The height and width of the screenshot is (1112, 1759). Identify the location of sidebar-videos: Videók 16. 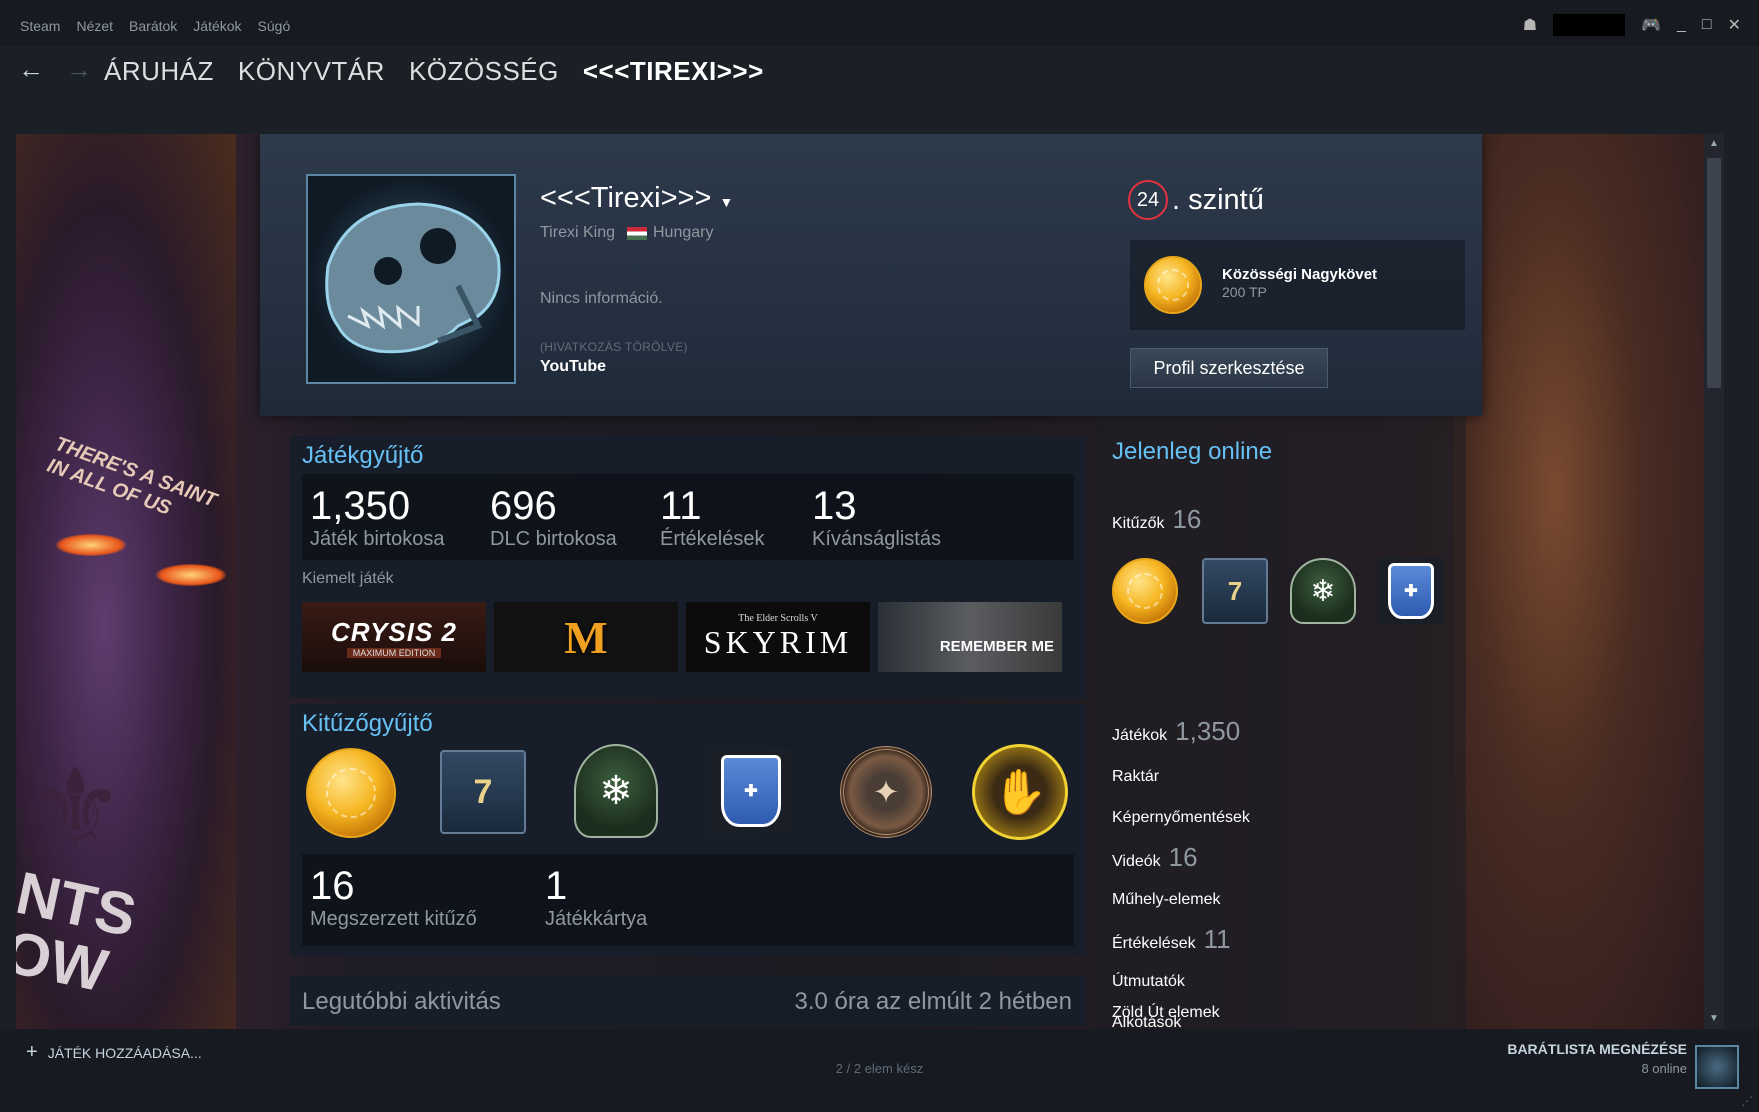
(1155, 857).